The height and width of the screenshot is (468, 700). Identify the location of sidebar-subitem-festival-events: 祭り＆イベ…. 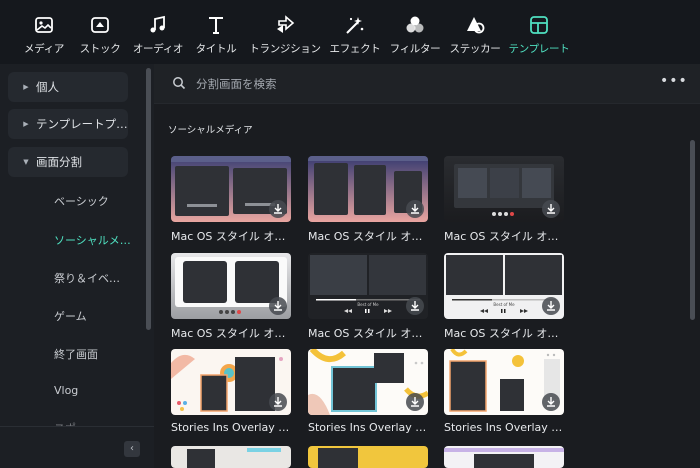
(87, 278).